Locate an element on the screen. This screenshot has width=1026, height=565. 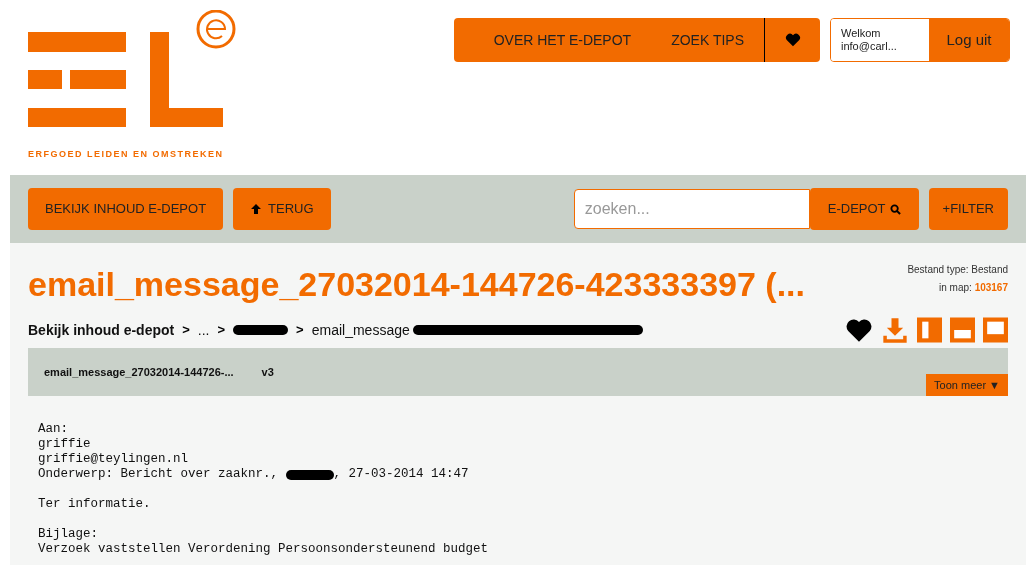
search-button: E-DEPOT is located at coordinates (864, 209).